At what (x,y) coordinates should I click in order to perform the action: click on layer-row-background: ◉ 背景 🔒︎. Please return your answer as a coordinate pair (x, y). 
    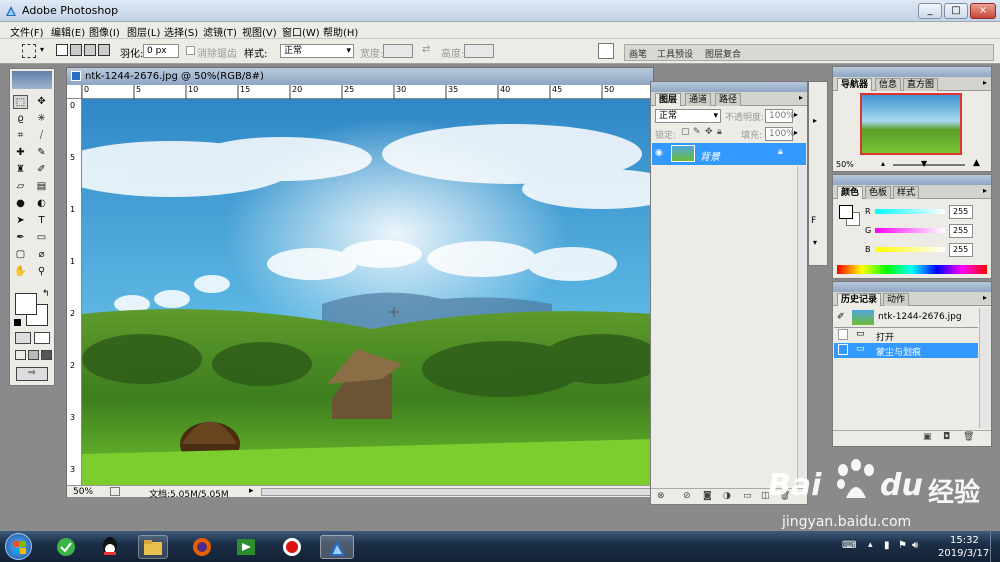
    Looking at the image, I should click on (729, 154).